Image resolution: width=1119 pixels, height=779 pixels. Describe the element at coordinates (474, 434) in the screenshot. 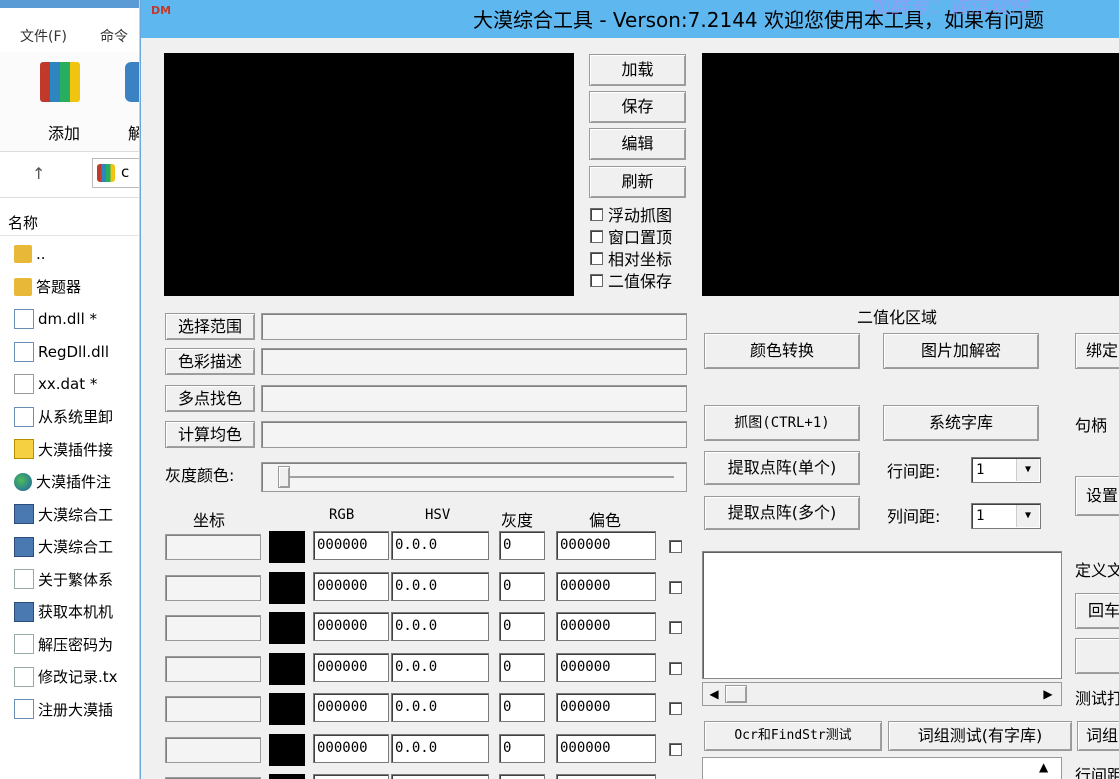

I see `average-color-field` at that location.